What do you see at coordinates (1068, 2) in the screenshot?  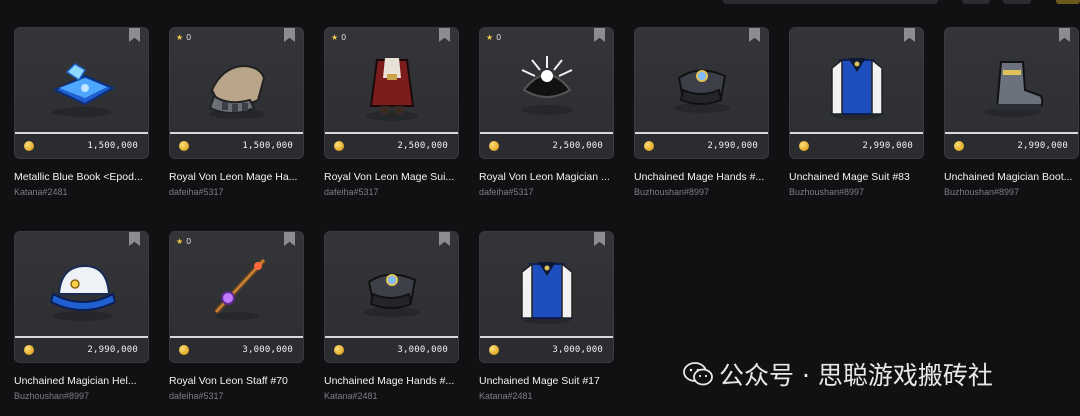 I see `top-accent-button-stub` at bounding box center [1068, 2].